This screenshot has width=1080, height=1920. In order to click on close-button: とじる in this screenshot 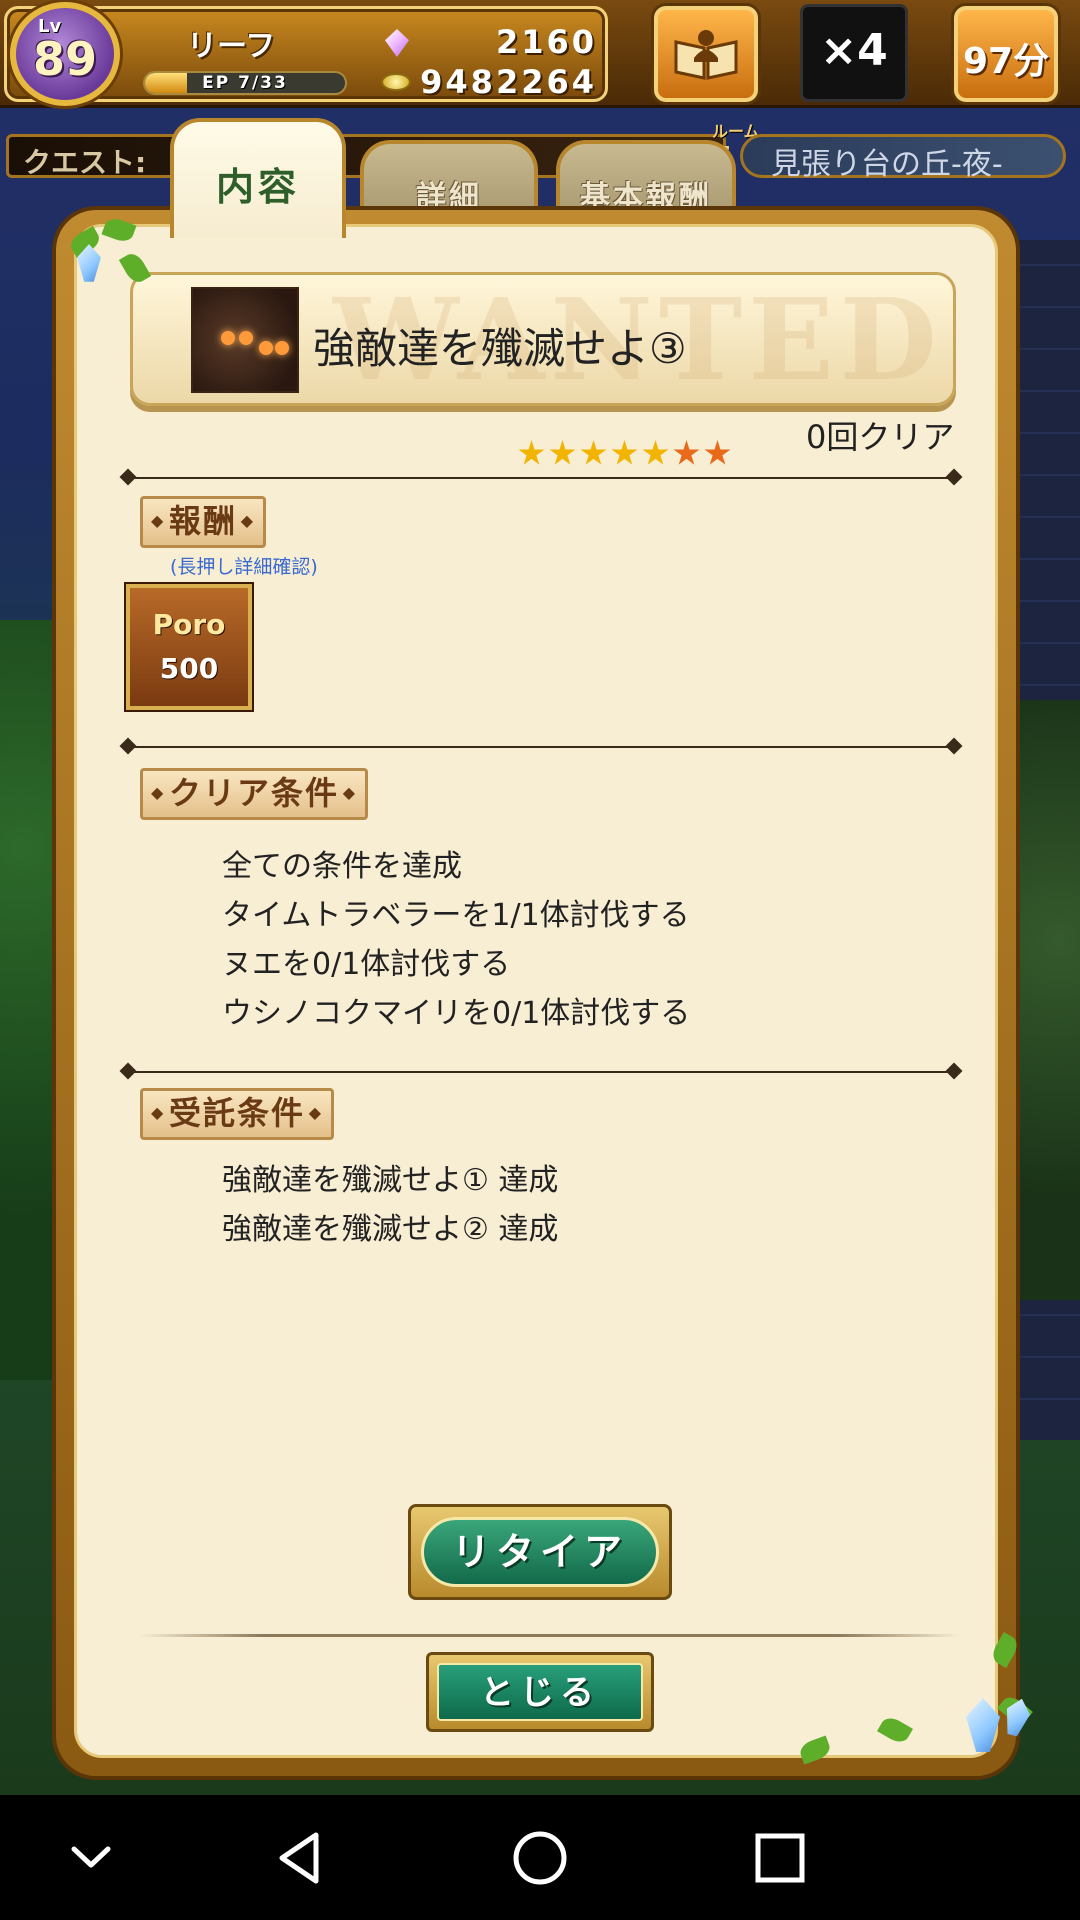, I will do `click(540, 1692)`.